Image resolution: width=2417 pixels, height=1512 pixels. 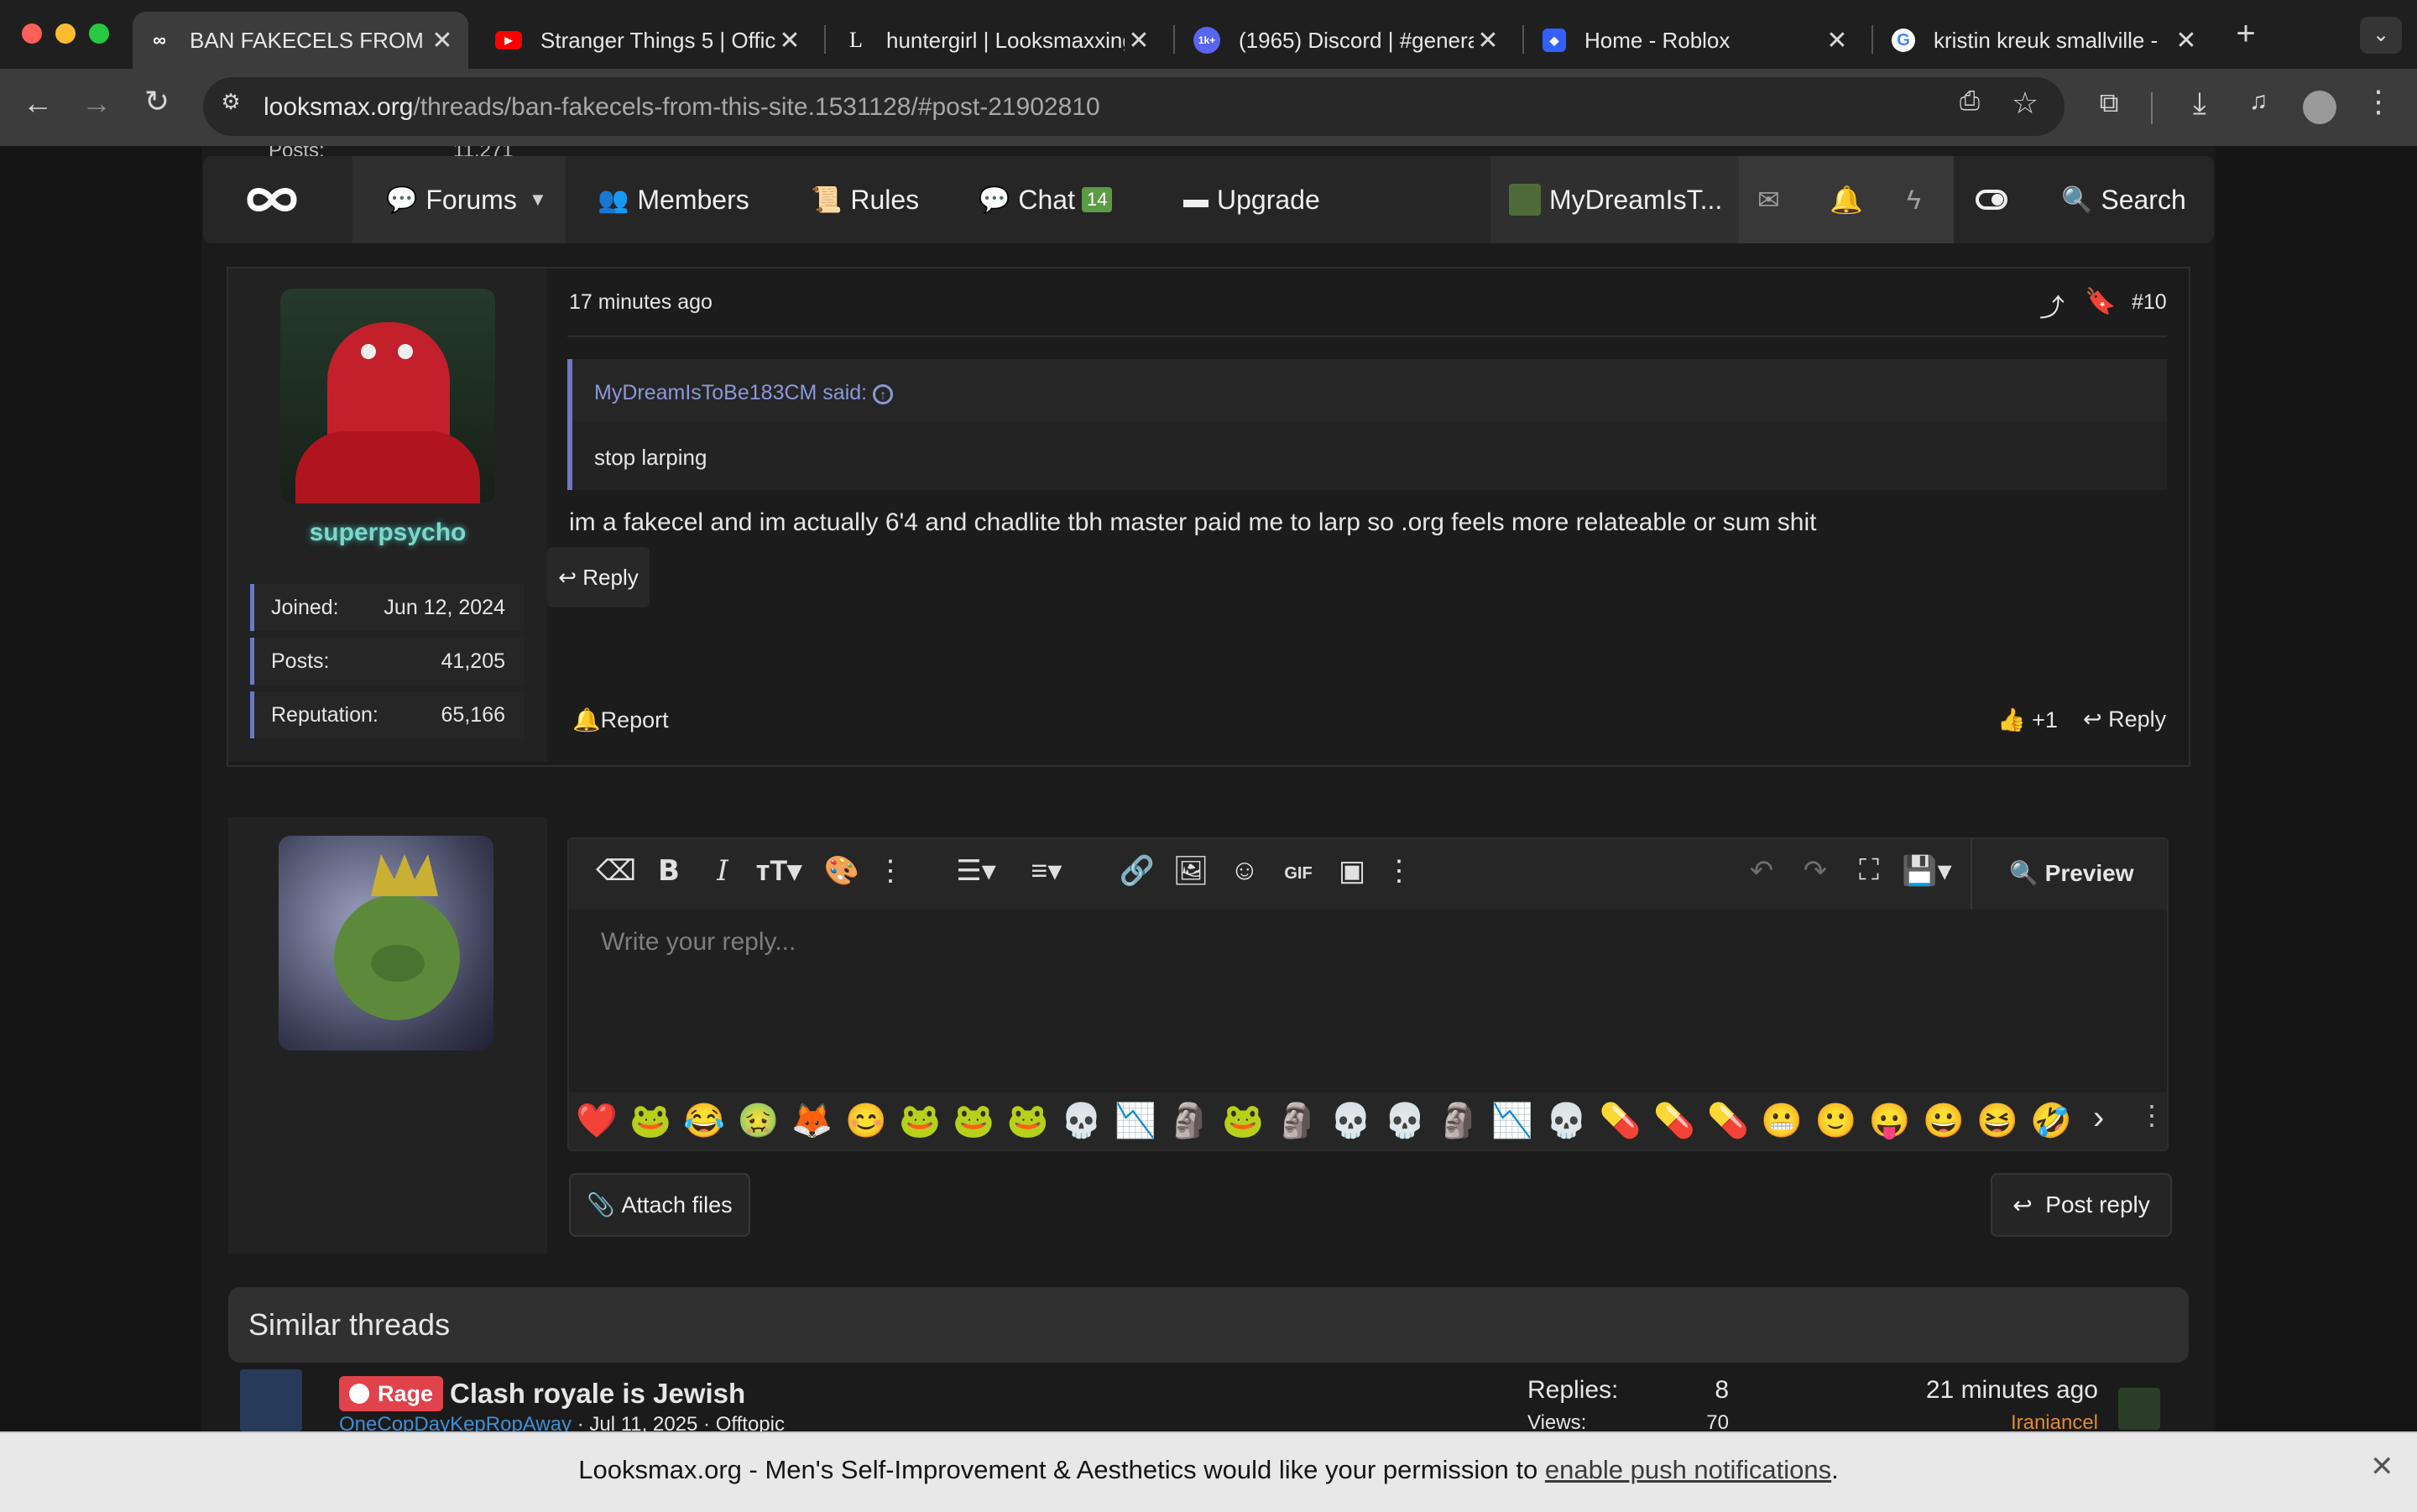 What do you see at coordinates (300, 41) in the screenshot?
I see `tab-looksmax-thread: ∞ BAN FAKECELS FROM THIS SITE ✕` at bounding box center [300, 41].